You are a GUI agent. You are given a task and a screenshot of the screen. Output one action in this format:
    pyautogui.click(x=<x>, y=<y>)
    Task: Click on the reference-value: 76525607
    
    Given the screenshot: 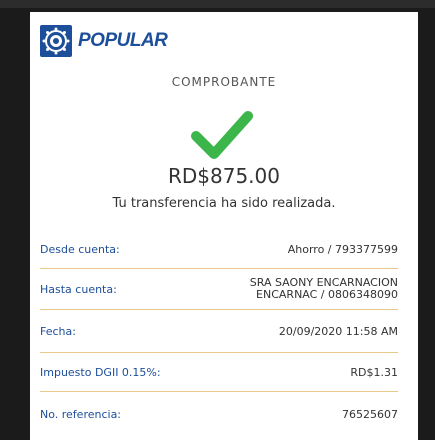 What is the action you would take?
    pyautogui.click(x=370, y=414)
    